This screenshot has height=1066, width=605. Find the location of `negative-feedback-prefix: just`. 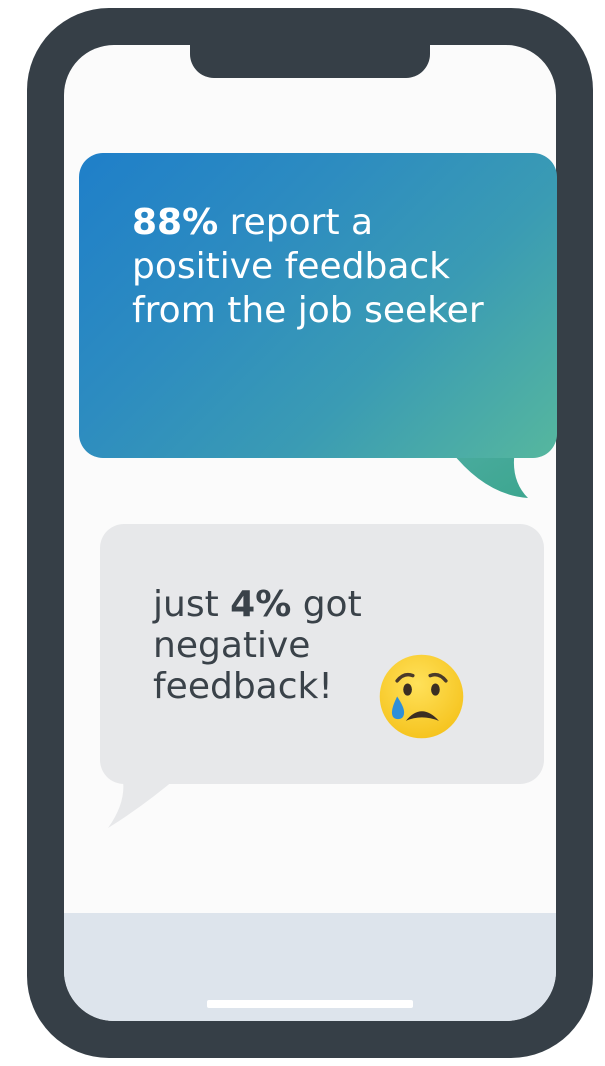

negative-feedback-prefix: just is located at coordinates (192, 604).